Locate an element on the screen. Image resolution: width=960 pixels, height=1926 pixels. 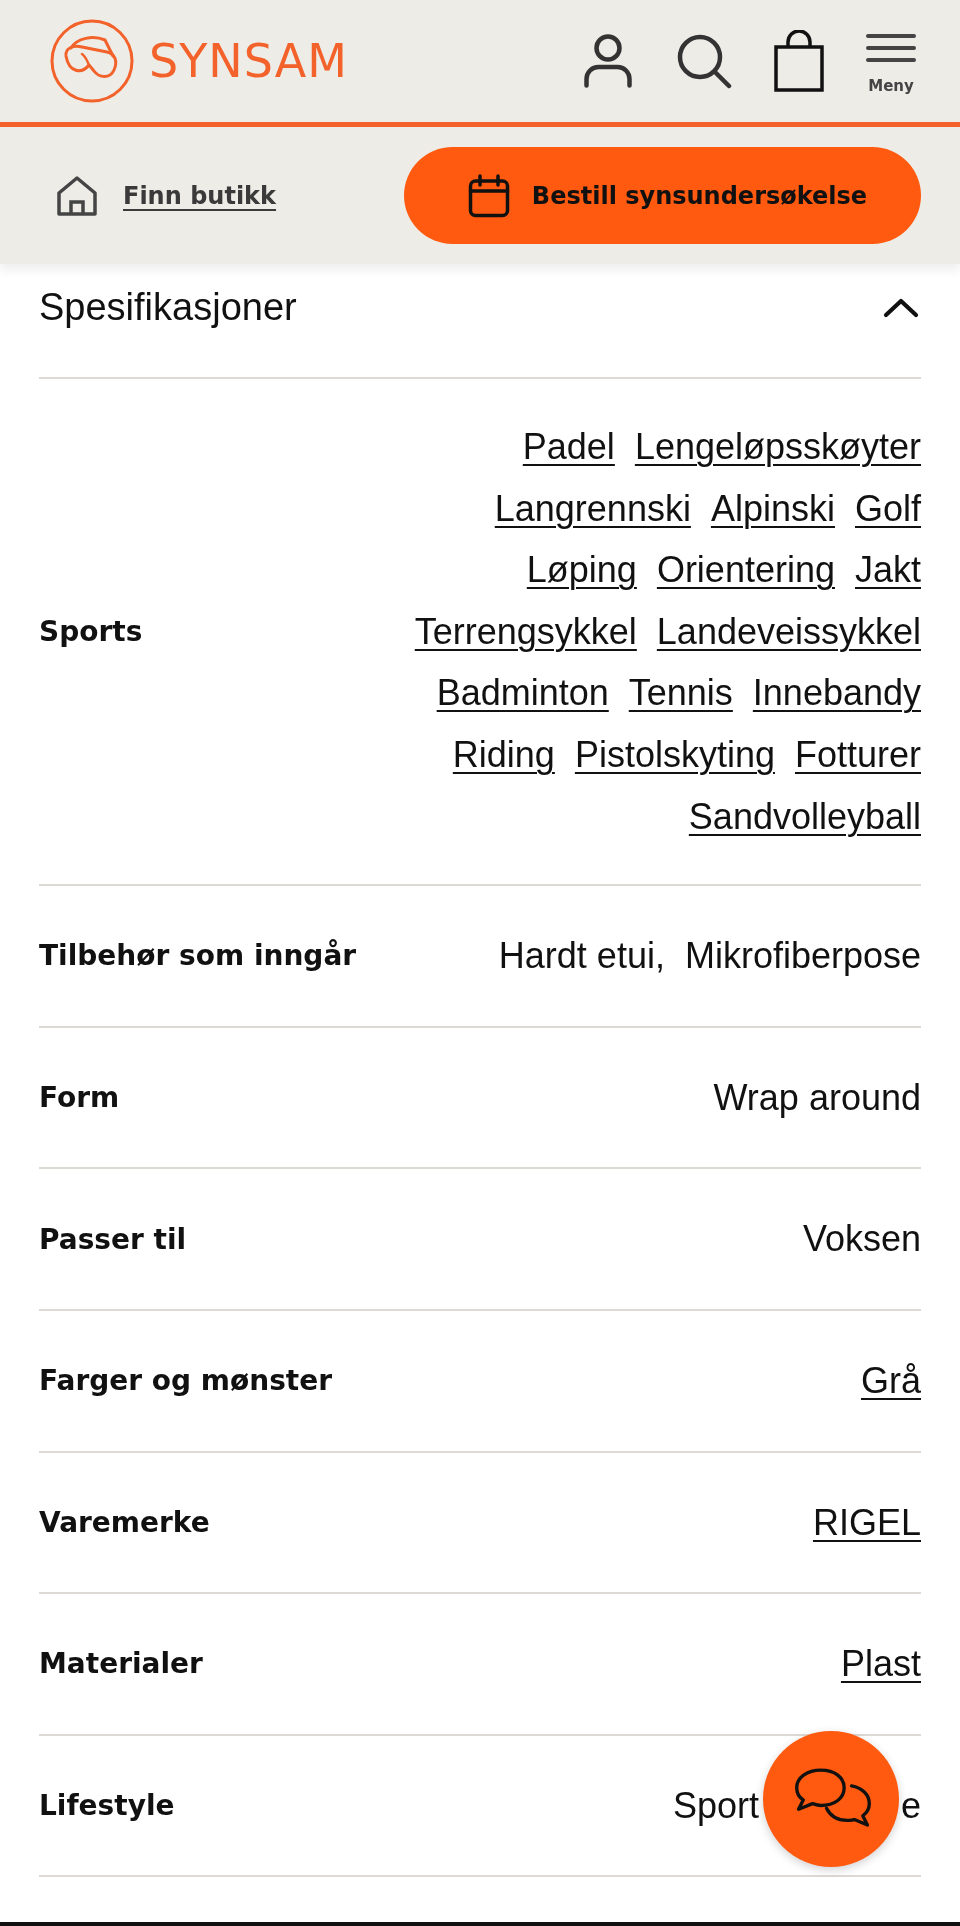
value-link: Padel is located at coordinates (568, 447).